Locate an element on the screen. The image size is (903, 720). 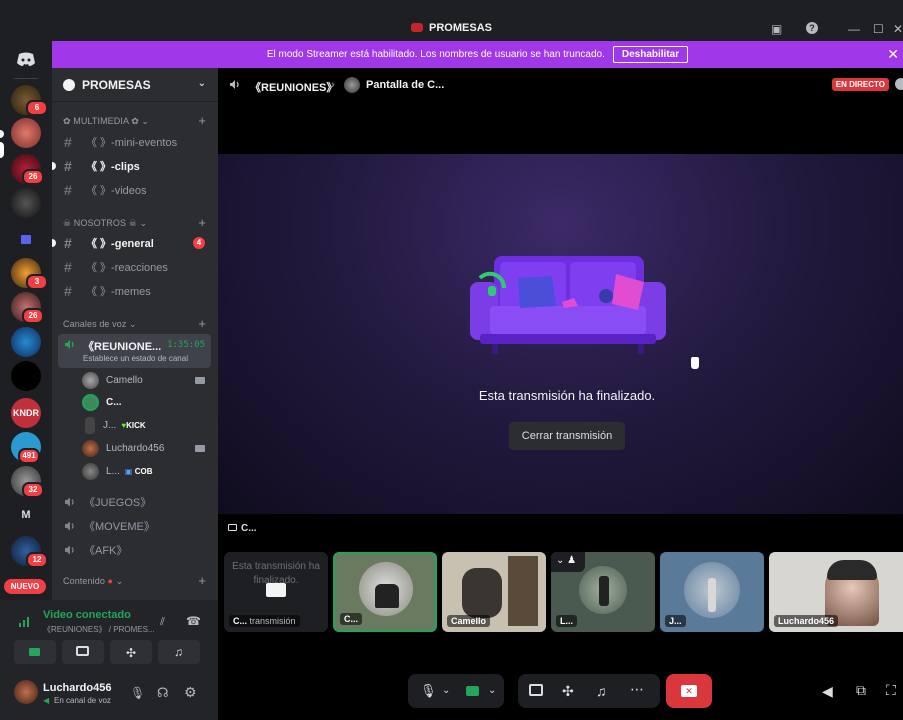
voice-channel-afk: 《AFK》 is located at coordinates (135, 550).